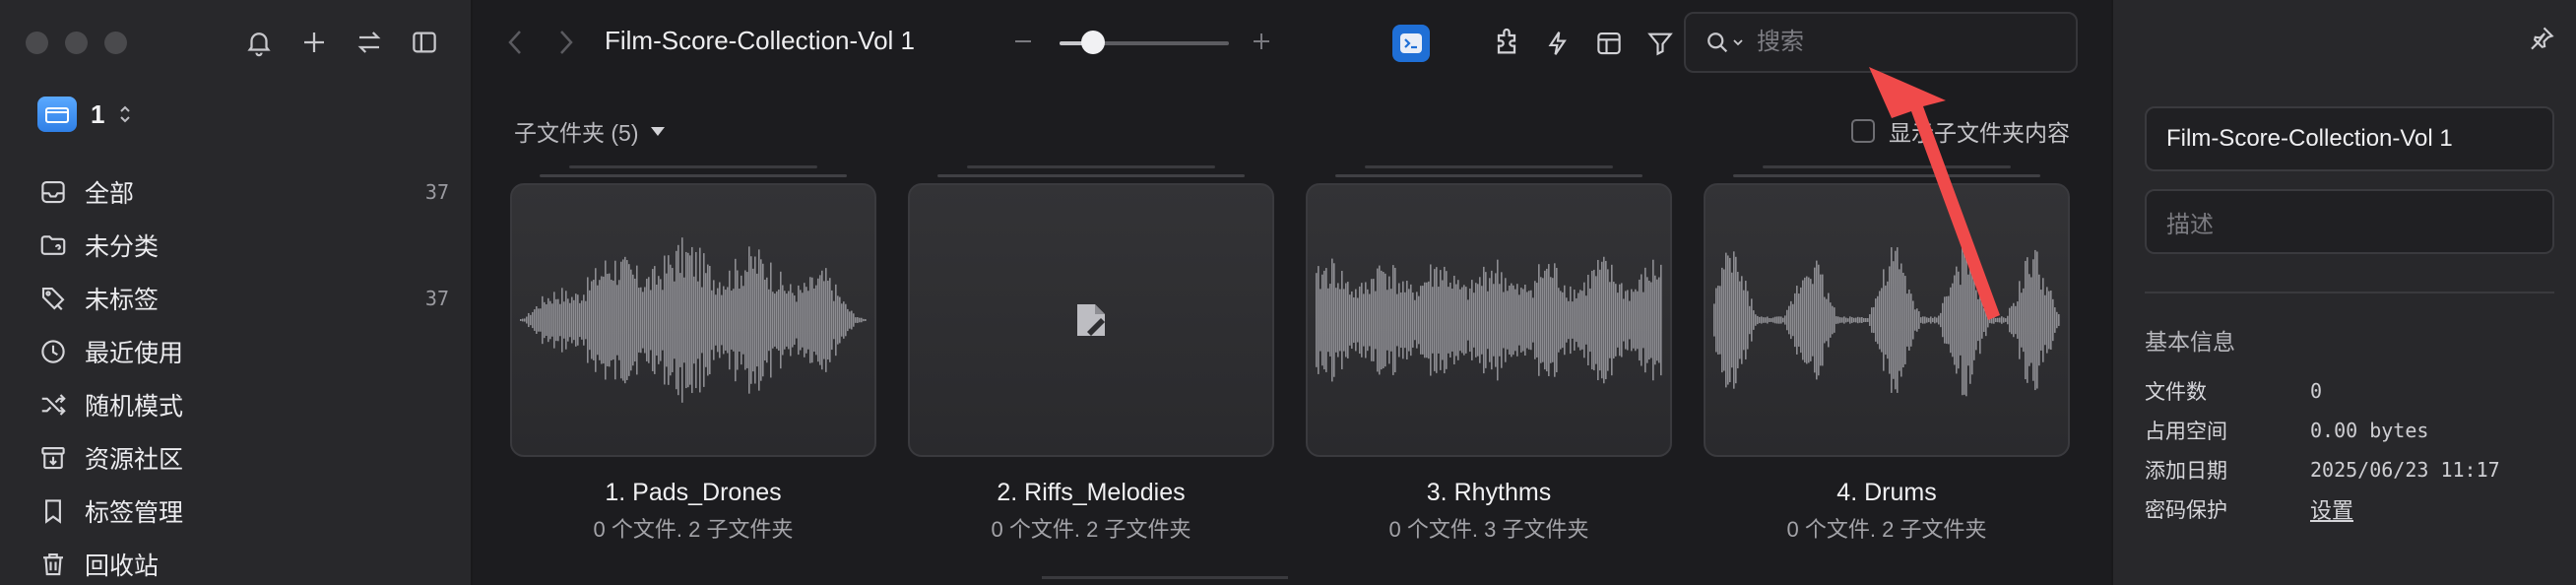 The image size is (2576, 585). What do you see at coordinates (242, 561) in the screenshot?
I see `sidebar-item-trash: 回收站` at bounding box center [242, 561].